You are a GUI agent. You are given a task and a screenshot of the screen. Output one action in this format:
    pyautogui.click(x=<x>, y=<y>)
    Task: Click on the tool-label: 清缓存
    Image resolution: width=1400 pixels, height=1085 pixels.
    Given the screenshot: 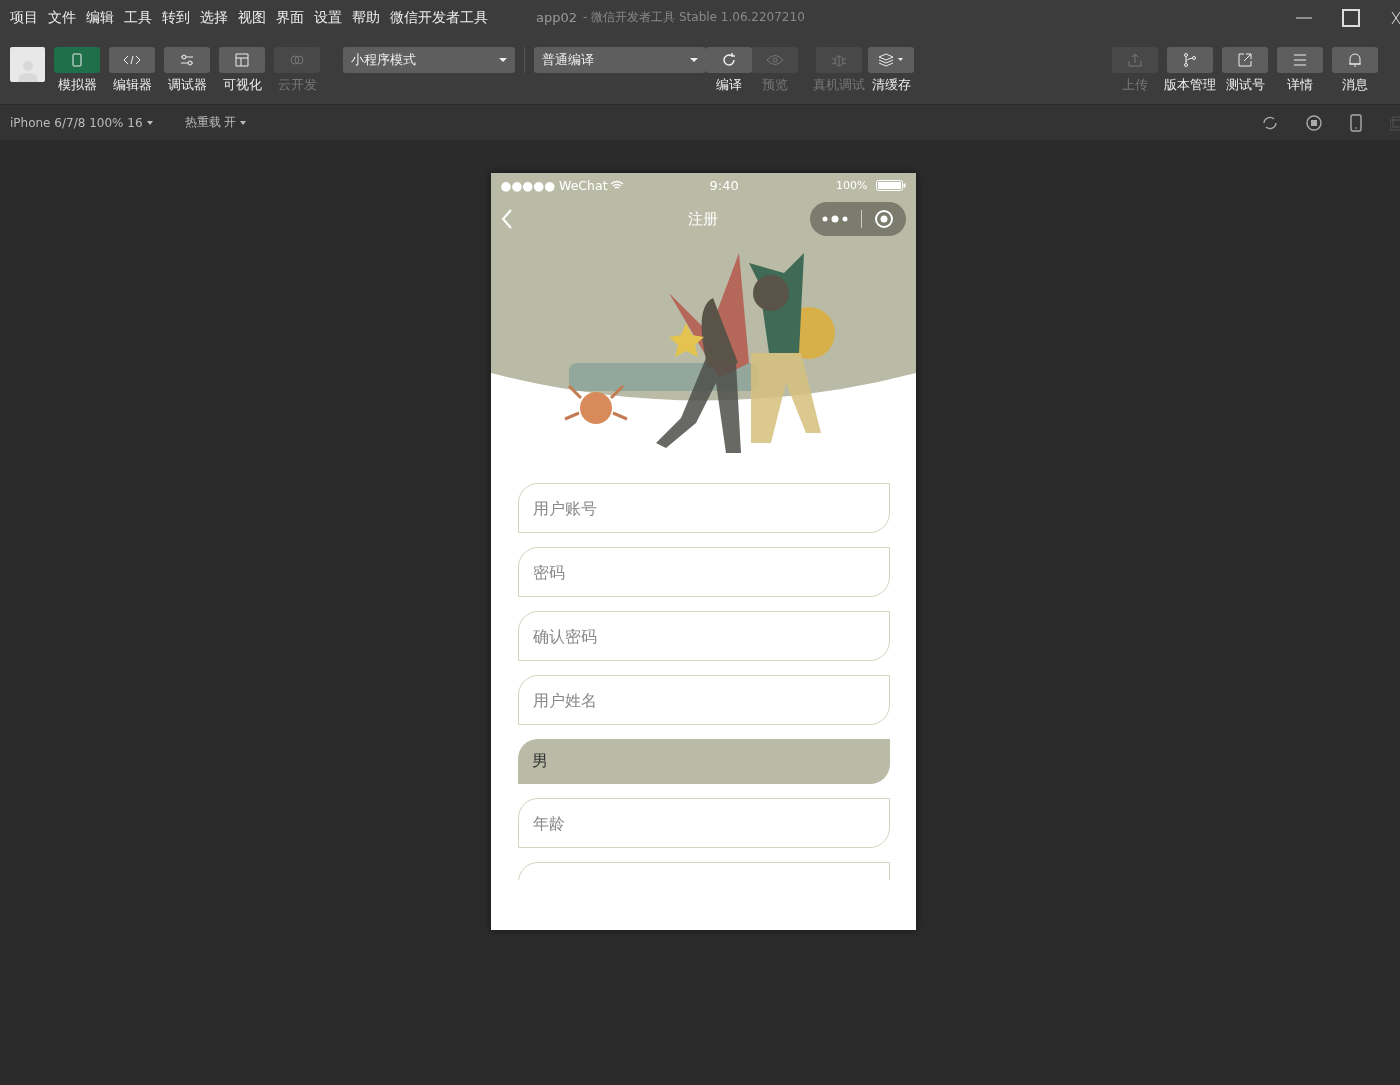 What is the action you would take?
    pyautogui.click(x=891, y=85)
    